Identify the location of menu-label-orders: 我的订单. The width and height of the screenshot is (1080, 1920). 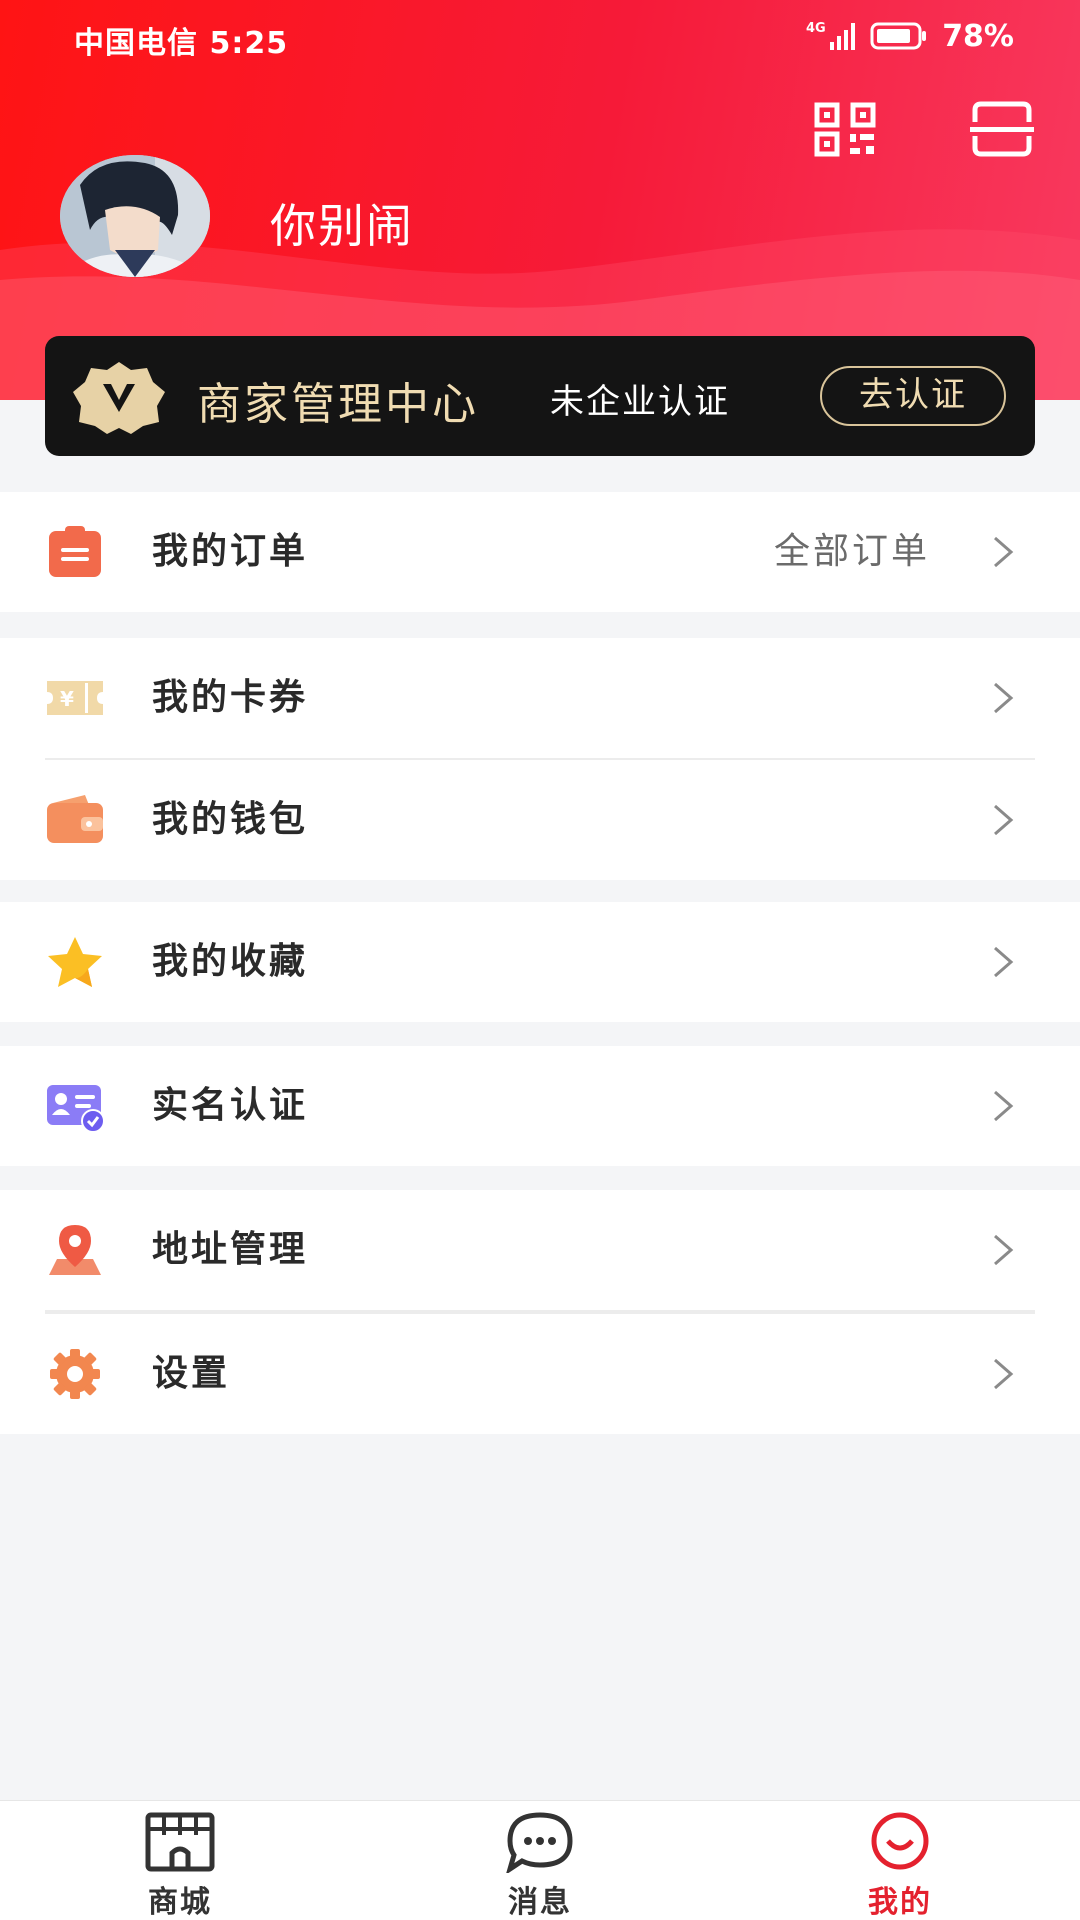
(230, 551).